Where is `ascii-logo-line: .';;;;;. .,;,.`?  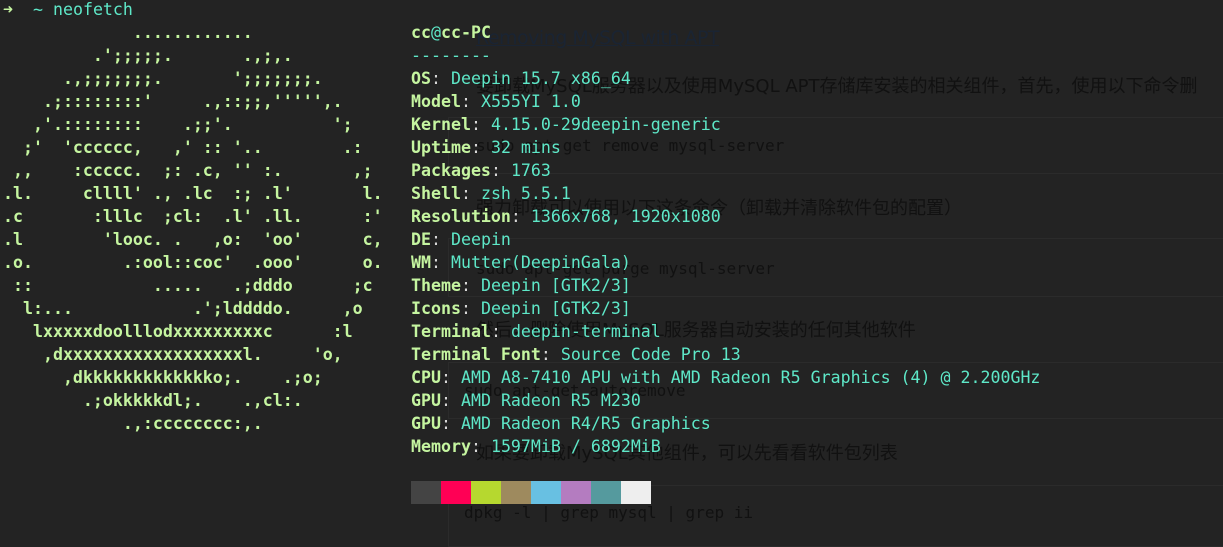 ascii-logo-line: .';;;;;. .,;,. is located at coordinates (148, 55).